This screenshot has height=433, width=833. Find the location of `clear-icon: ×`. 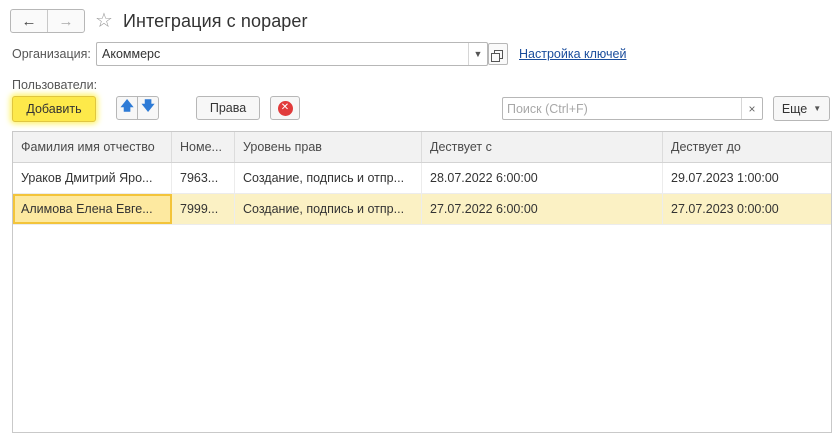

clear-icon: × is located at coordinates (751, 108).